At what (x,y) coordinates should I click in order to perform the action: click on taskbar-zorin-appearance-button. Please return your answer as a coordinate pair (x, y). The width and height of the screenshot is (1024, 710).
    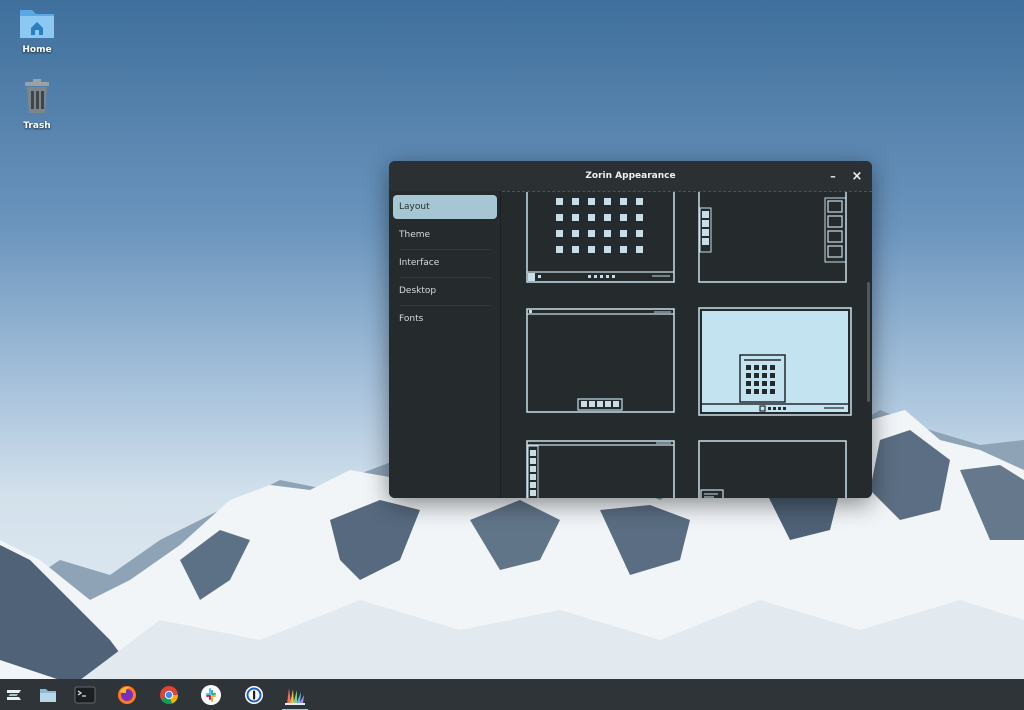
    Looking at the image, I should click on (295, 696).